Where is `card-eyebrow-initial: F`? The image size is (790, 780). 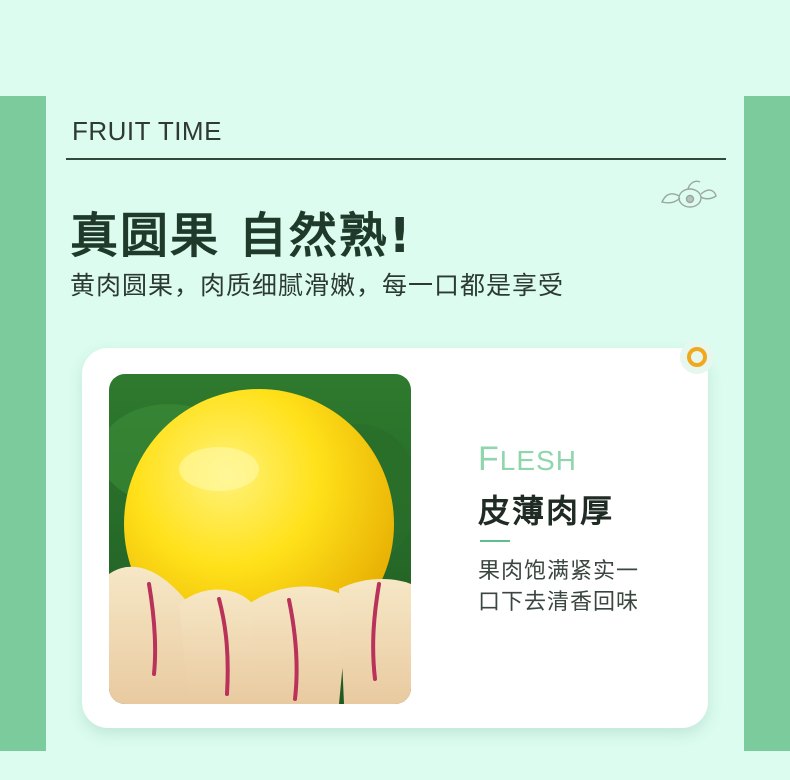 card-eyebrow-initial: F is located at coordinates (489, 459).